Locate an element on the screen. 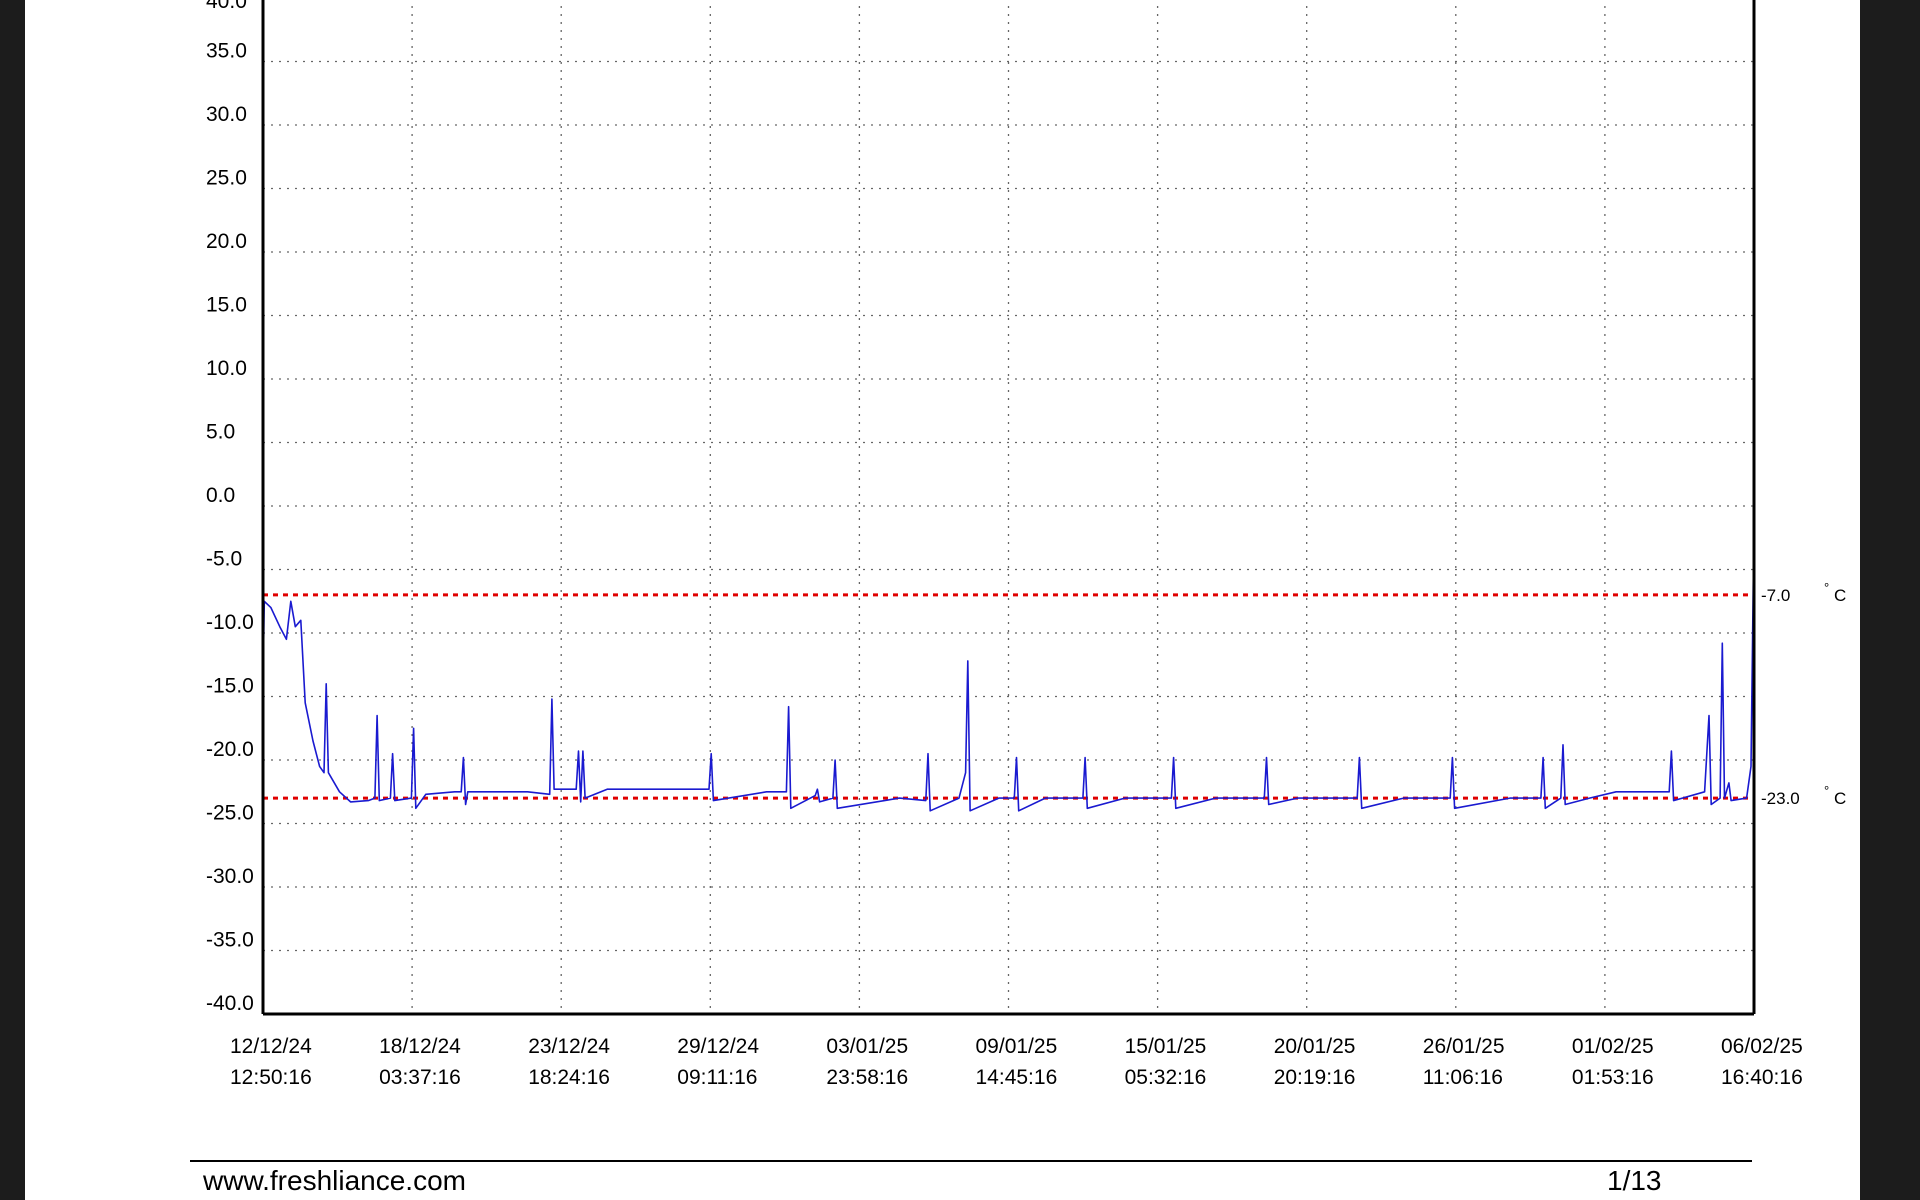 This screenshot has width=1920, height=1200. x-tick-time-label: 05:32:16 is located at coordinates (1166, 1077).